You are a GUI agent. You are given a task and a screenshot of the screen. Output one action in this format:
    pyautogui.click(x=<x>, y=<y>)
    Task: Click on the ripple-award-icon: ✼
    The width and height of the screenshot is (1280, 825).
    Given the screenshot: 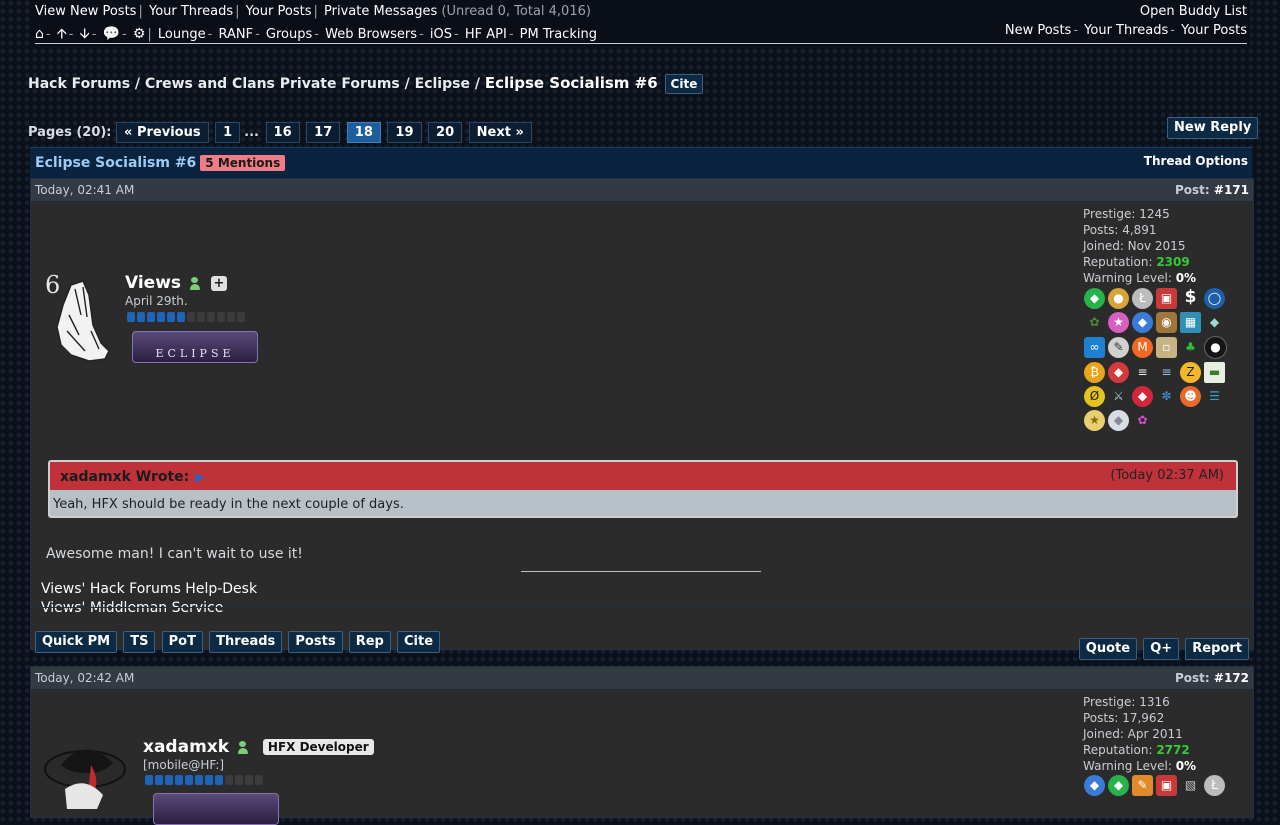 What is the action you would take?
    pyautogui.click(x=1166, y=396)
    